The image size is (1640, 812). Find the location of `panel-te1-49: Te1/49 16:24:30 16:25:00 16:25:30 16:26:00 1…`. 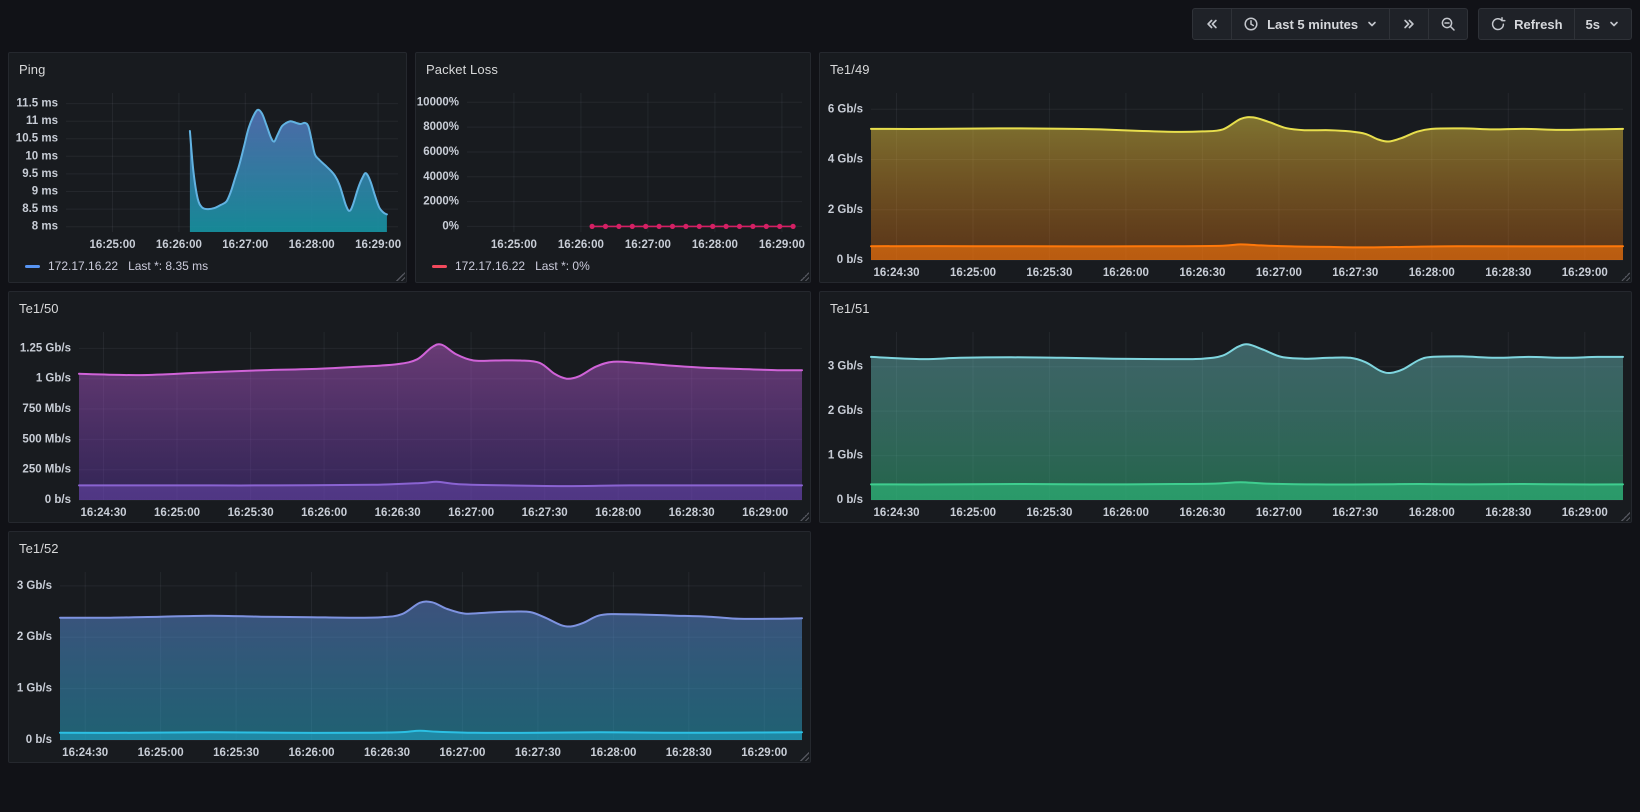

panel-te1-49: Te1/49 16:24:30 16:25:00 16:25:30 16:26:00 1… is located at coordinates (1225, 167).